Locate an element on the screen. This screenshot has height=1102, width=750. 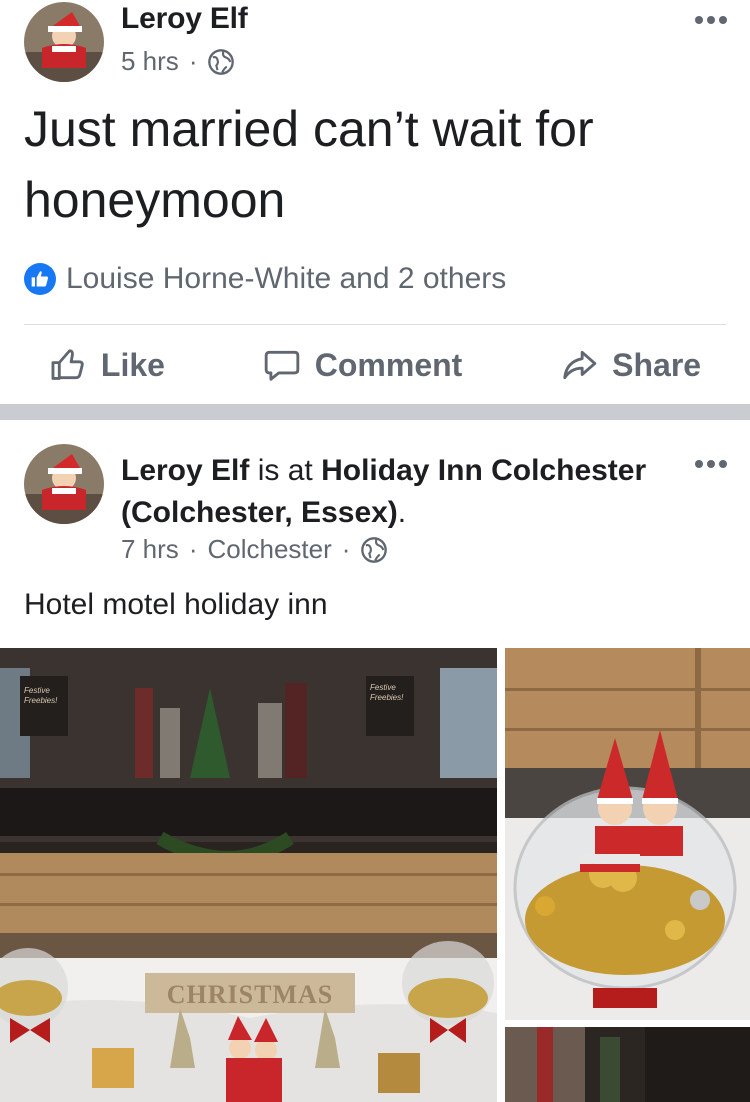
comment-label: Comment is located at coordinates (388, 364).